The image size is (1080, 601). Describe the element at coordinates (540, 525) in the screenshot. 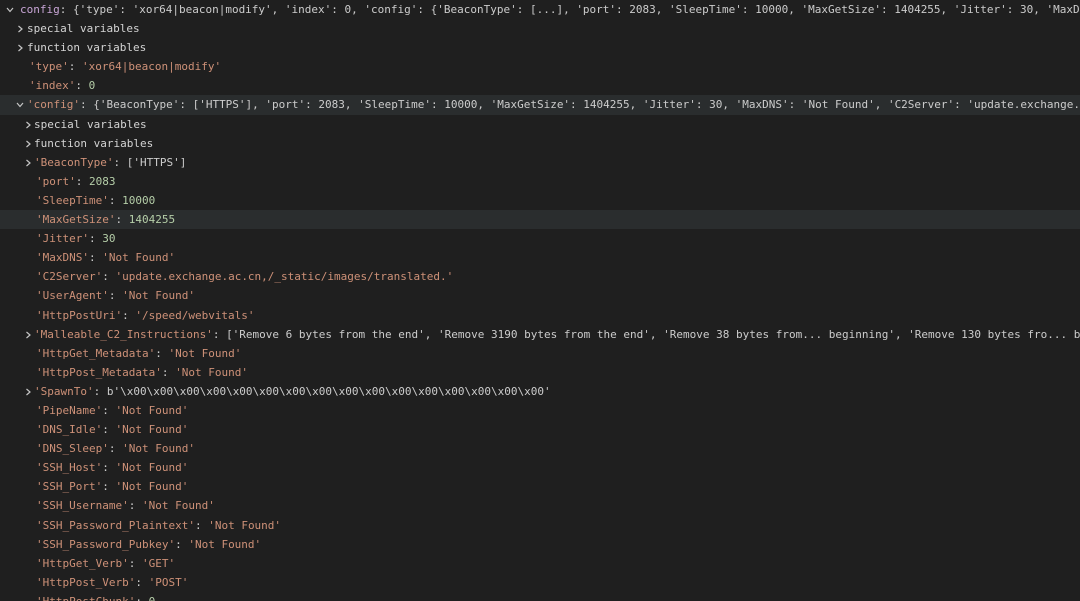

I see `tree-row: 'SSH_Password_Plaintext': 'Not Found'` at that location.